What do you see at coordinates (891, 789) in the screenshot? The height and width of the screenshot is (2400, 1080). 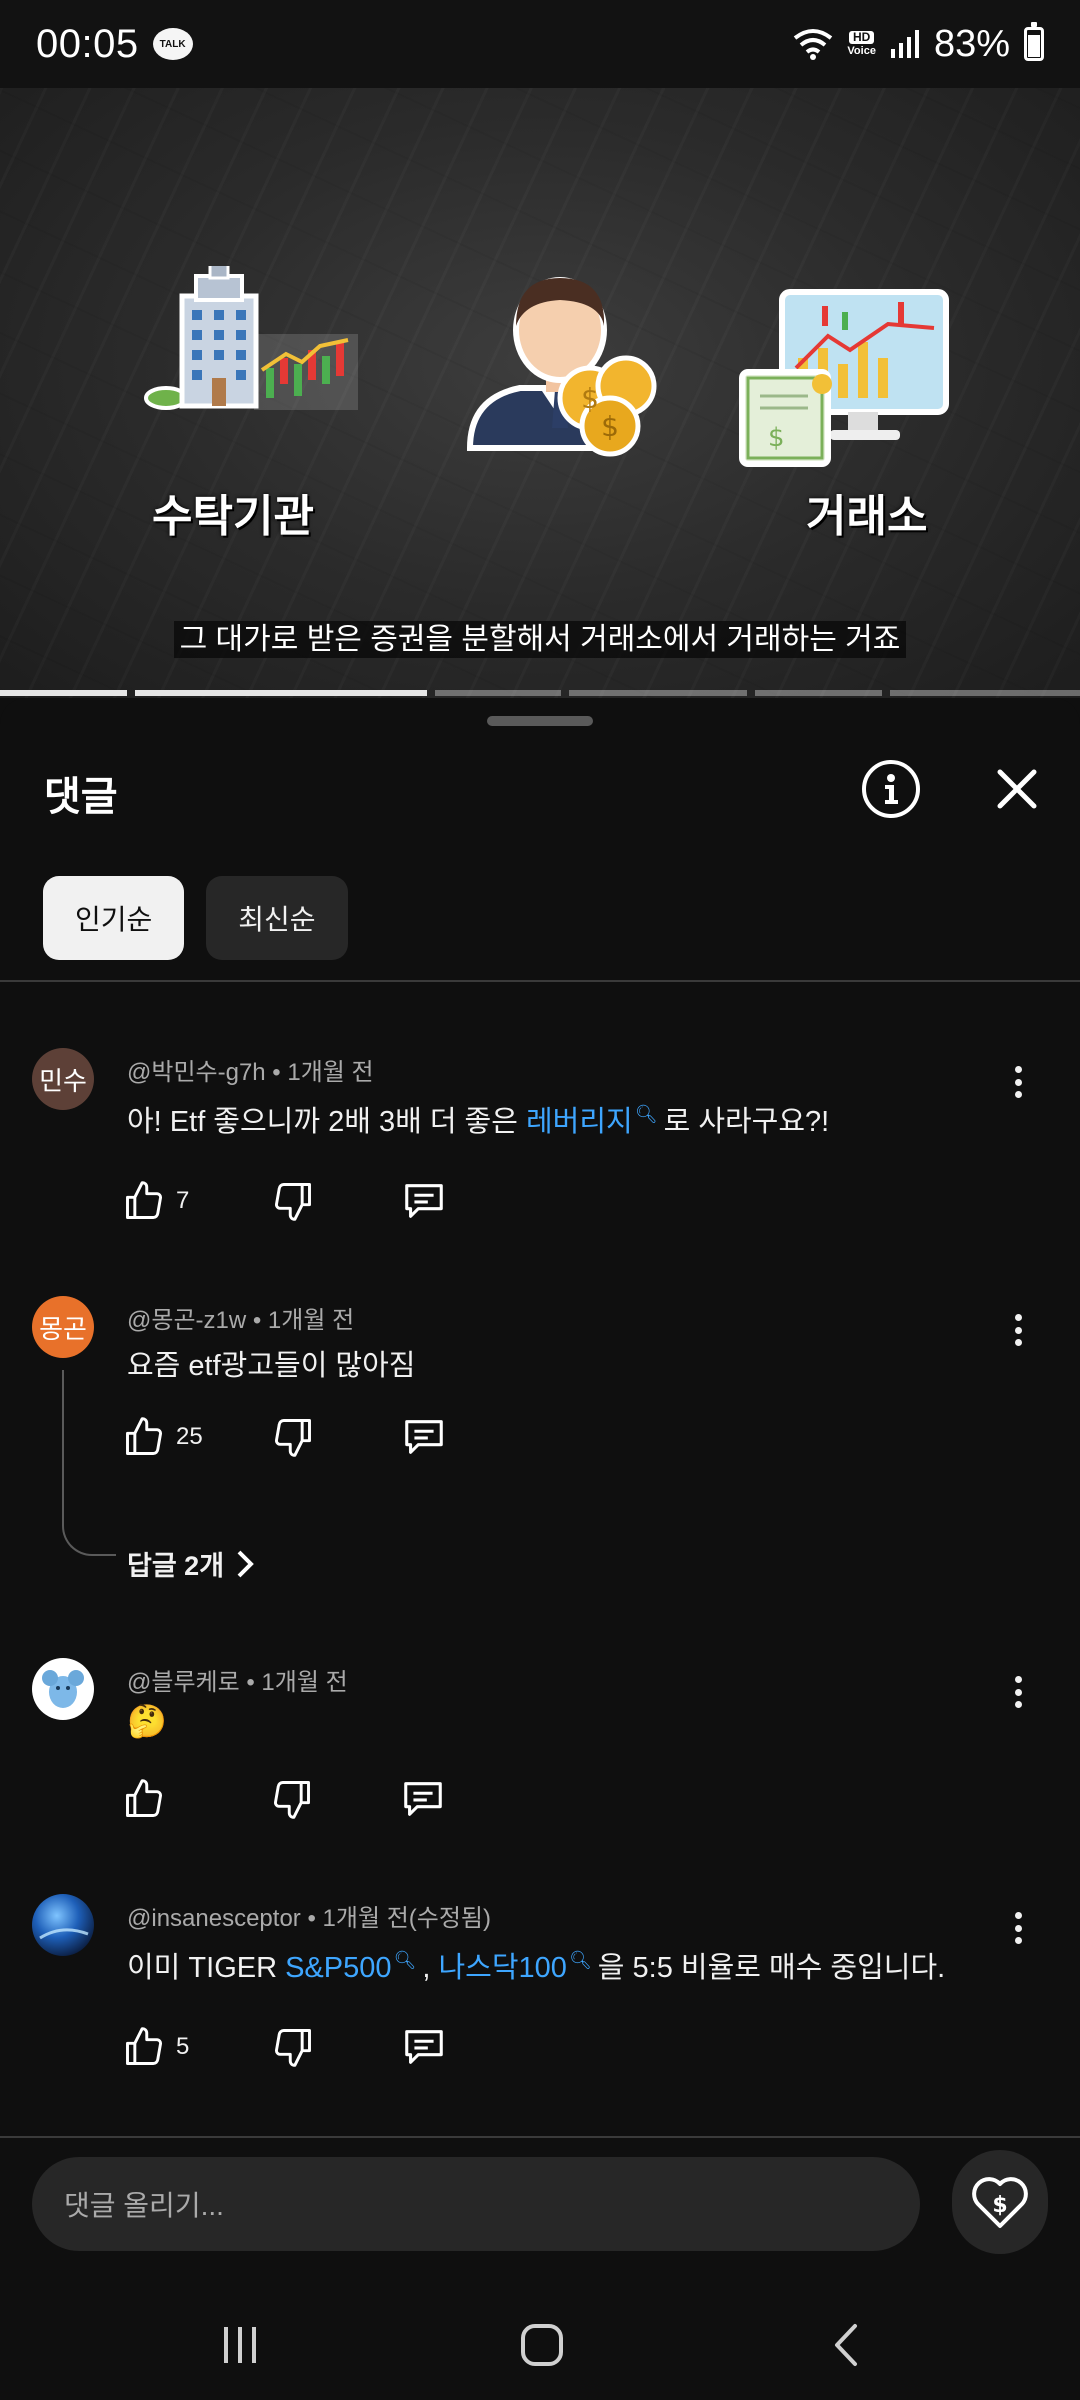 I see `info-button` at bounding box center [891, 789].